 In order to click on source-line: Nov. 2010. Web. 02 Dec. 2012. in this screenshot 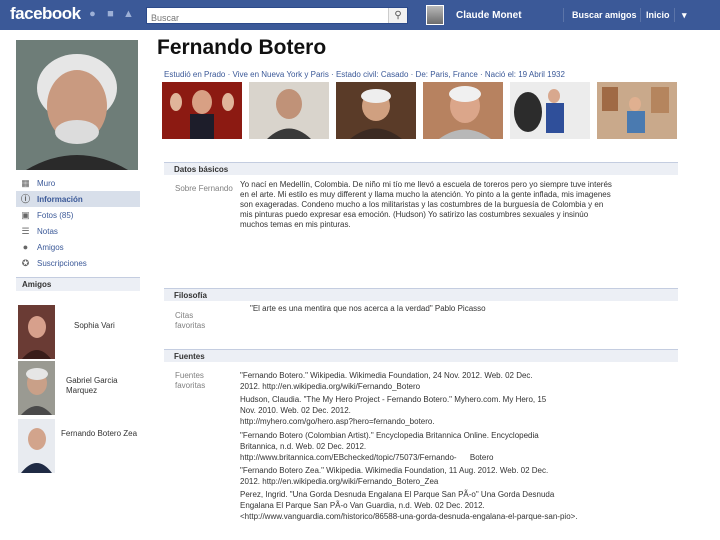, I will do `click(295, 410)`.